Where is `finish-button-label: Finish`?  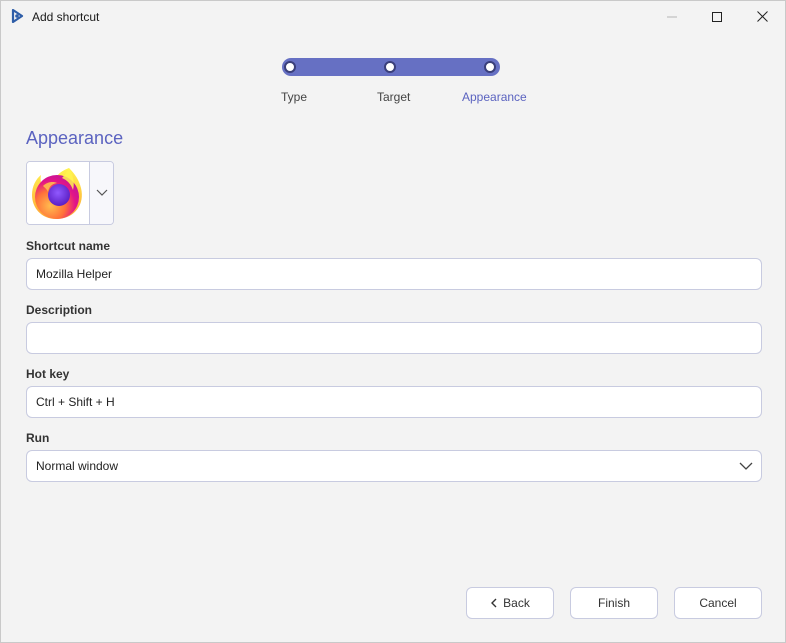
finish-button-label: Finish is located at coordinates (613, 603).